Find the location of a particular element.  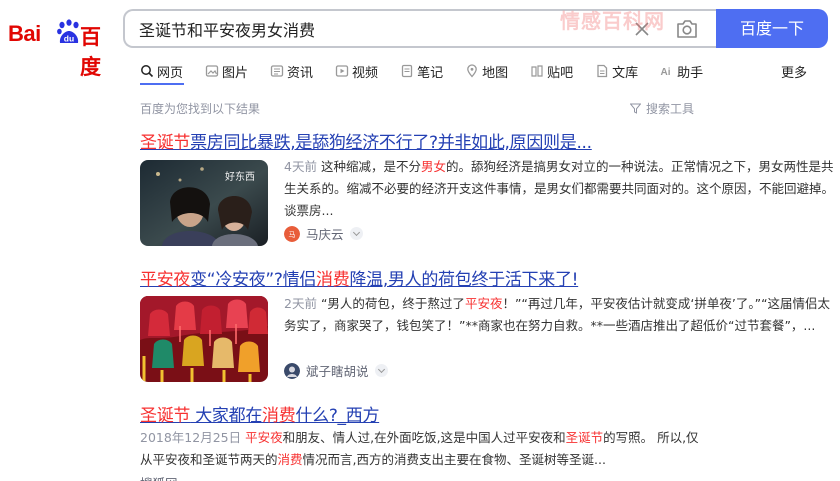

news-icon is located at coordinates (277, 71).